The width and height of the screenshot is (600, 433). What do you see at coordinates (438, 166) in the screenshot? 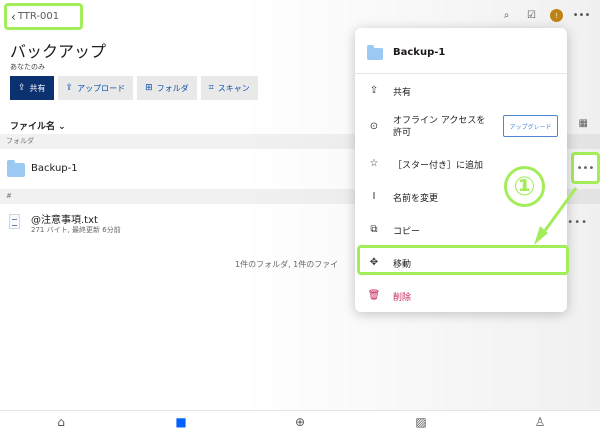
I see `menu-item-label: ［スター付き］に追加` at bounding box center [438, 166].